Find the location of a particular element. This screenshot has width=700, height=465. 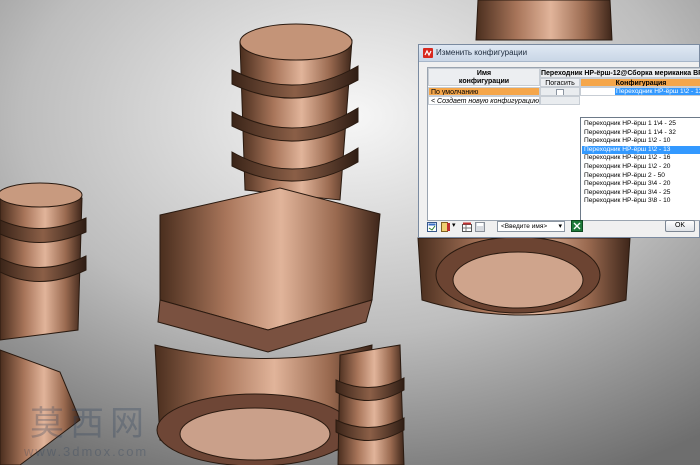

name-combobox: <Введите имя> ▾ is located at coordinates (531, 226).